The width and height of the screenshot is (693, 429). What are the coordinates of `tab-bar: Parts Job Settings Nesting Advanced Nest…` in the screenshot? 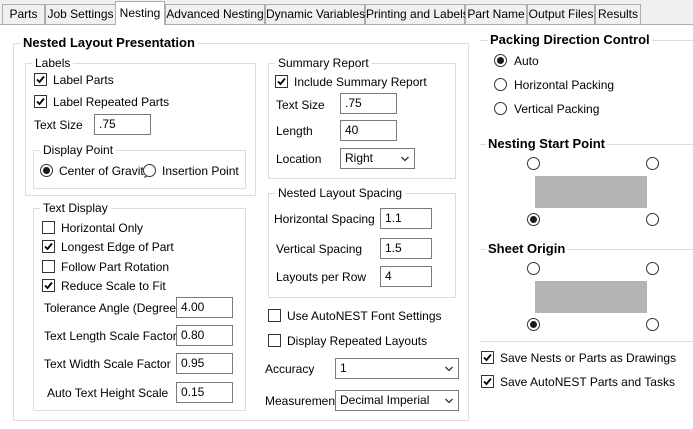 It's located at (346, 12).